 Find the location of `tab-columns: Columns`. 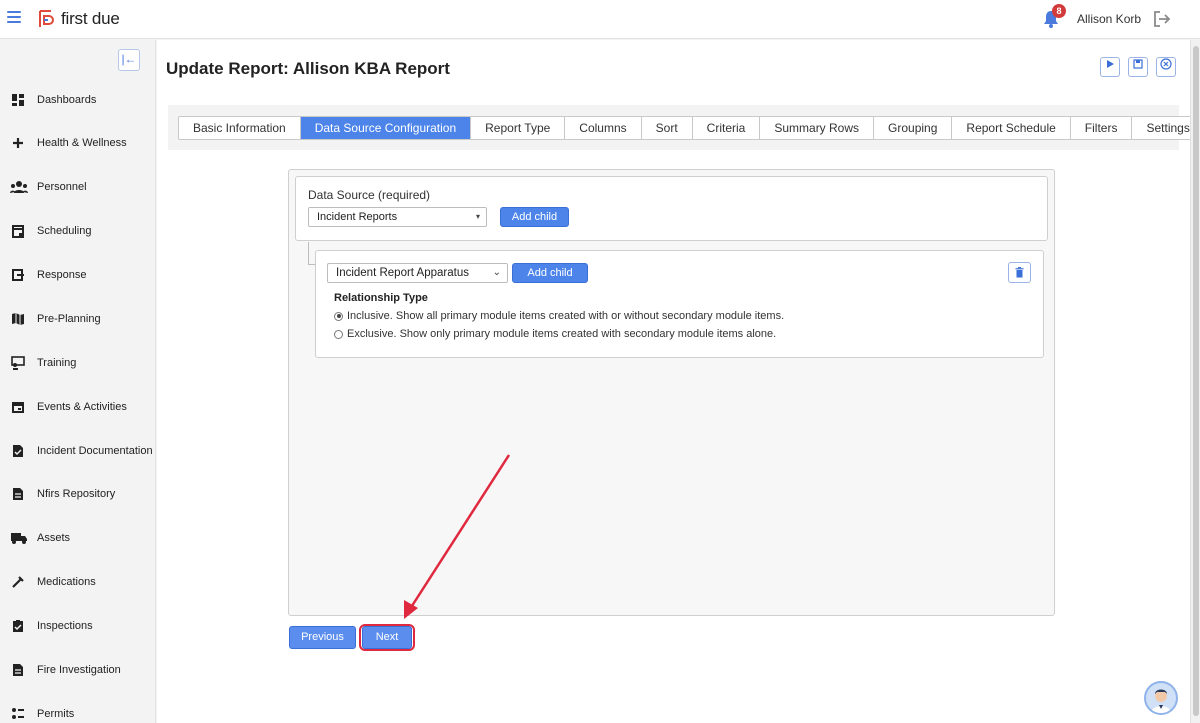

tab-columns: Columns is located at coordinates (603, 128).